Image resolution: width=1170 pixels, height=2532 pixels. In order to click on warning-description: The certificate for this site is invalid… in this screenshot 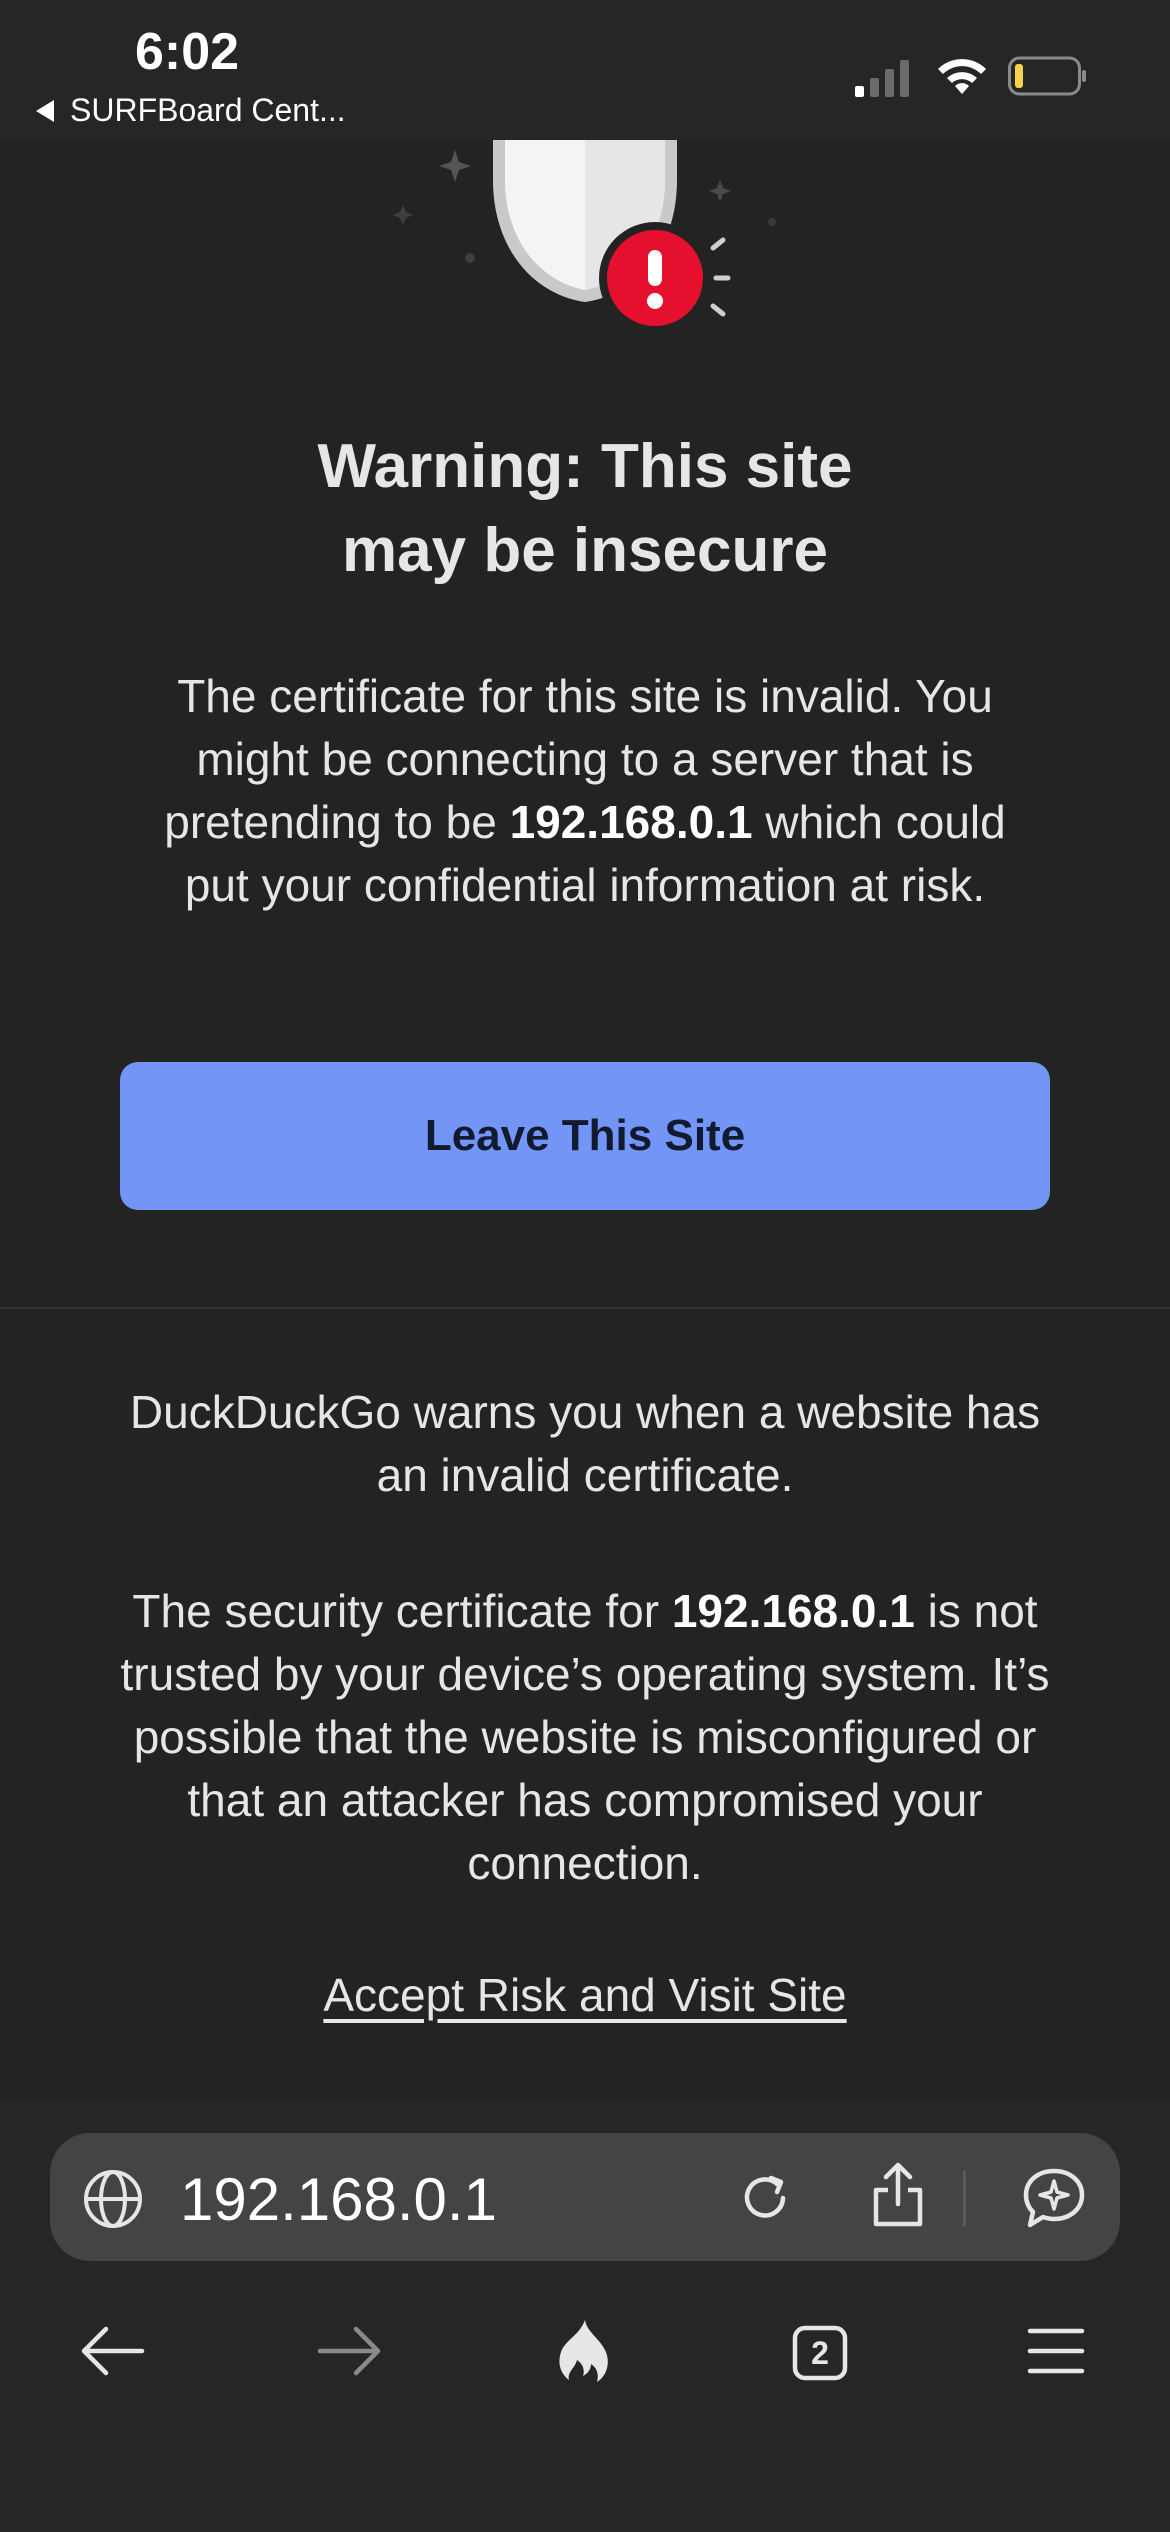, I will do `click(585, 791)`.